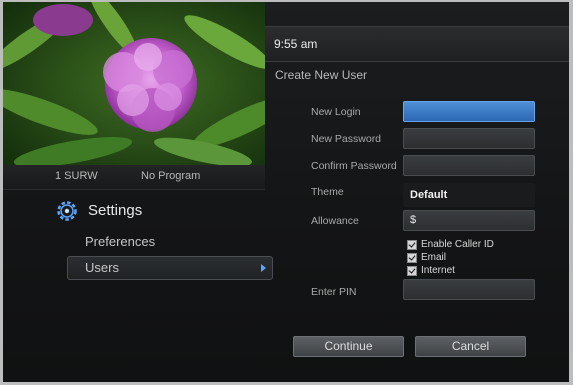 The height and width of the screenshot is (385, 573). What do you see at coordinates (169, 242) in the screenshot?
I see `menu-item-preferences: Preferences` at bounding box center [169, 242].